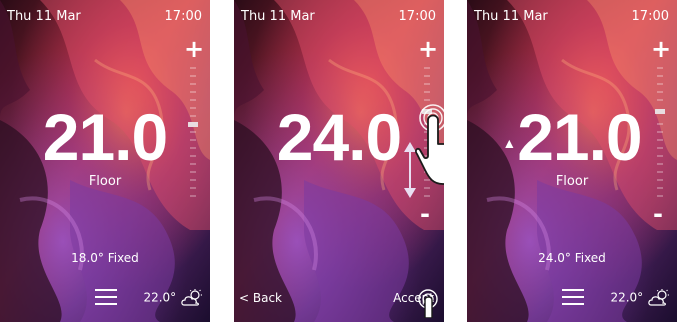 Image resolution: width=681 pixels, height=322 pixels. Describe the element at coordinates (105, 258) in the screenshot. I see `schedule-status: 18.0° Fixed` at that location.